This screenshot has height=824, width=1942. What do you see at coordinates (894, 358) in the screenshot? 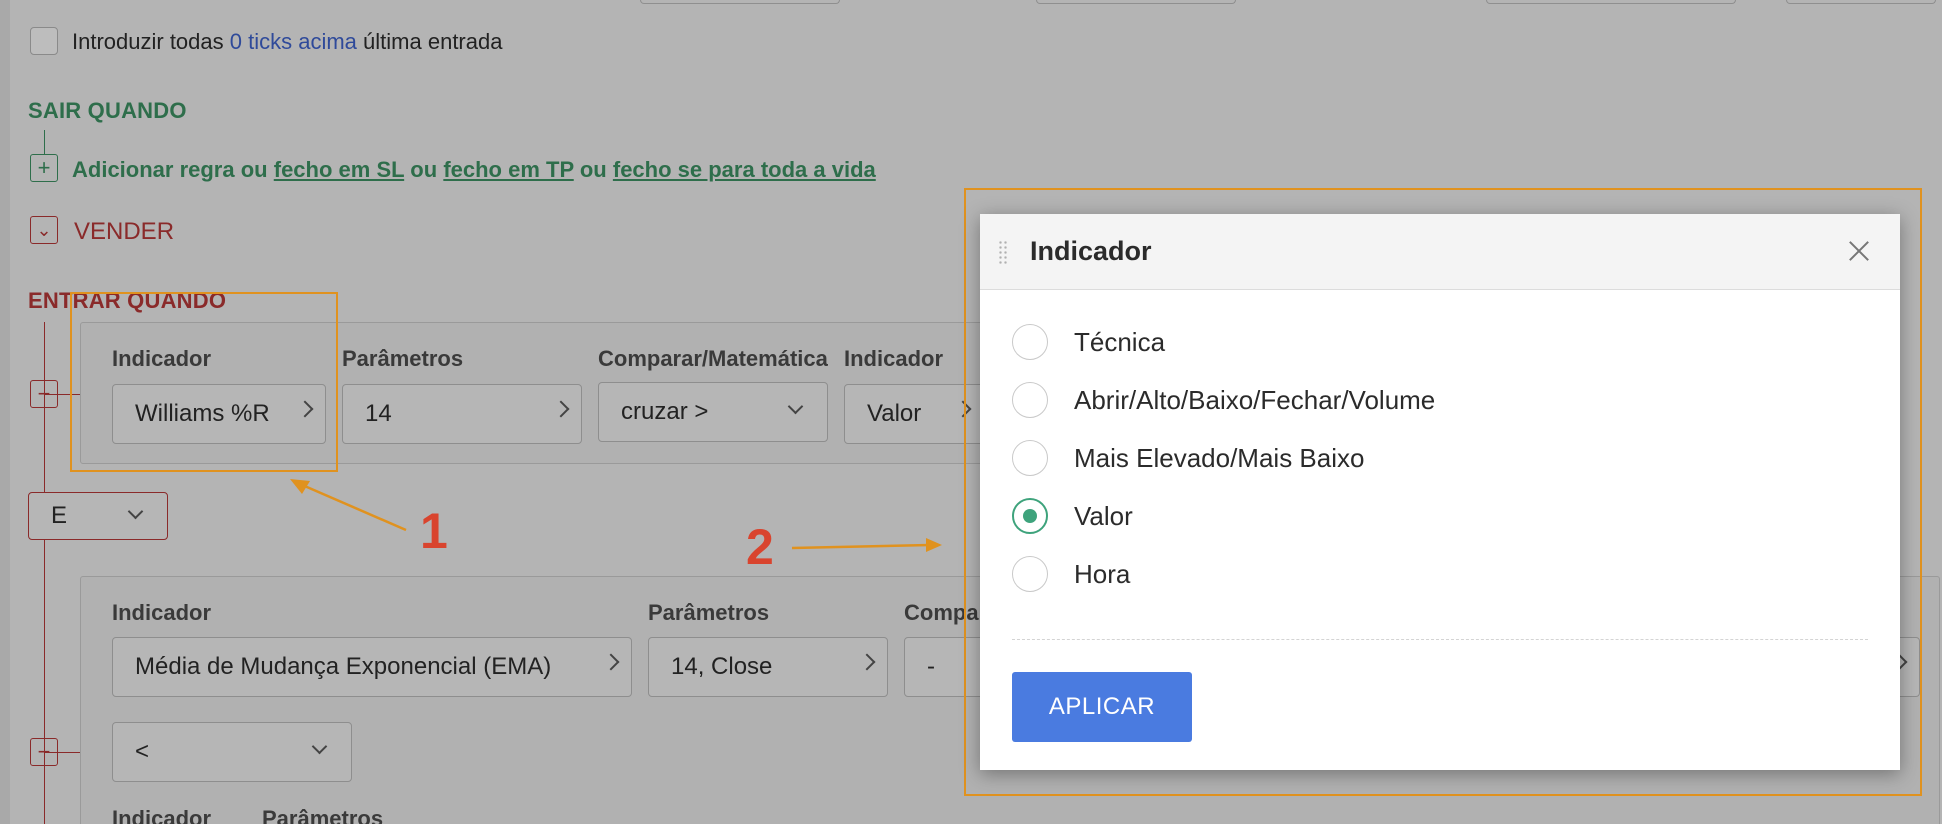
I see `indicator2-label: Indicador` at bounding box center [894, 358].